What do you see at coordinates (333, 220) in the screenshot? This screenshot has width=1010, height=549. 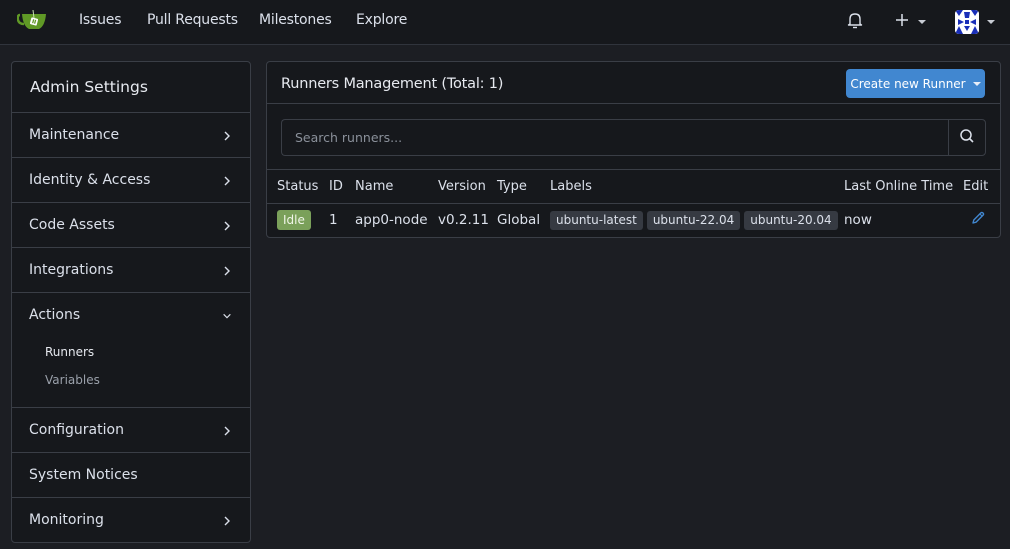 I see `runner-id: 1` at bounding box center [333, 220].